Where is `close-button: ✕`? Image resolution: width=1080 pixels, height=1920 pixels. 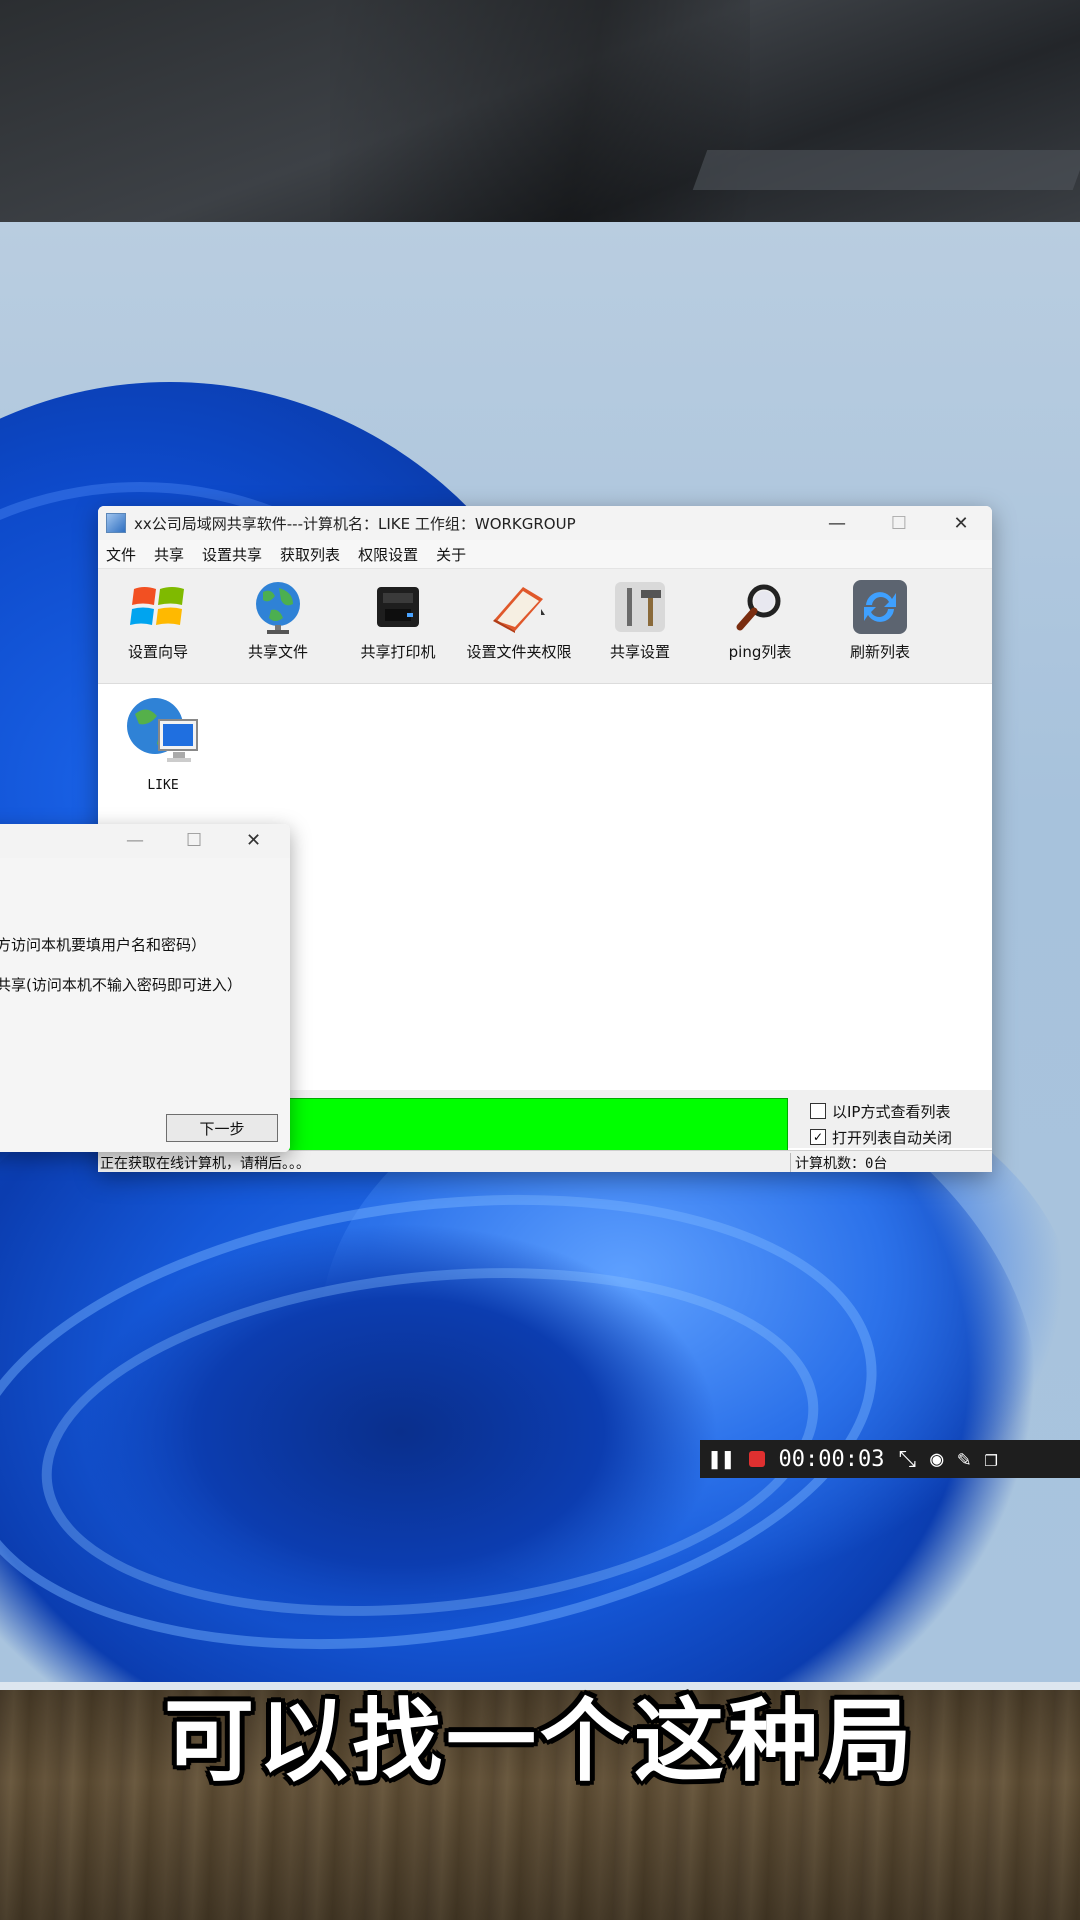 close-button: ✕ is located at coordinates (961, 523).